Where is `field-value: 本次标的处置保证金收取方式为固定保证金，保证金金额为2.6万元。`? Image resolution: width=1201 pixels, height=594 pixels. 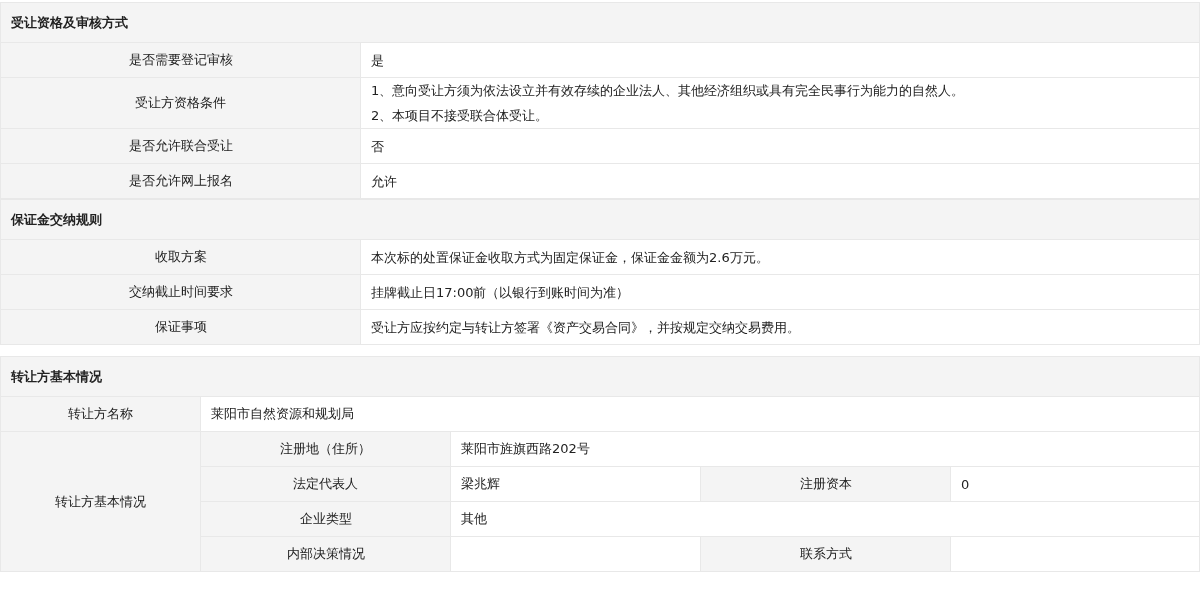
field-value: 本次标的处置保证金收取方式为固定保证金，保证金金额为2.6万元。 is located at coordinates (570, 257).